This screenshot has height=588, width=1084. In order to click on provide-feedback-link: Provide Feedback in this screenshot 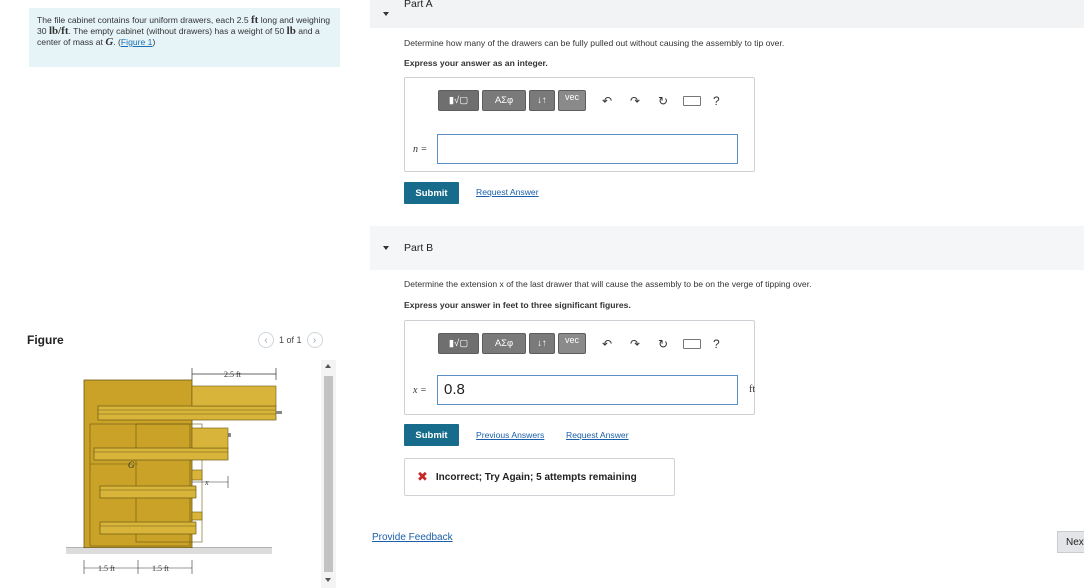, I will do `click(412, 537)`.